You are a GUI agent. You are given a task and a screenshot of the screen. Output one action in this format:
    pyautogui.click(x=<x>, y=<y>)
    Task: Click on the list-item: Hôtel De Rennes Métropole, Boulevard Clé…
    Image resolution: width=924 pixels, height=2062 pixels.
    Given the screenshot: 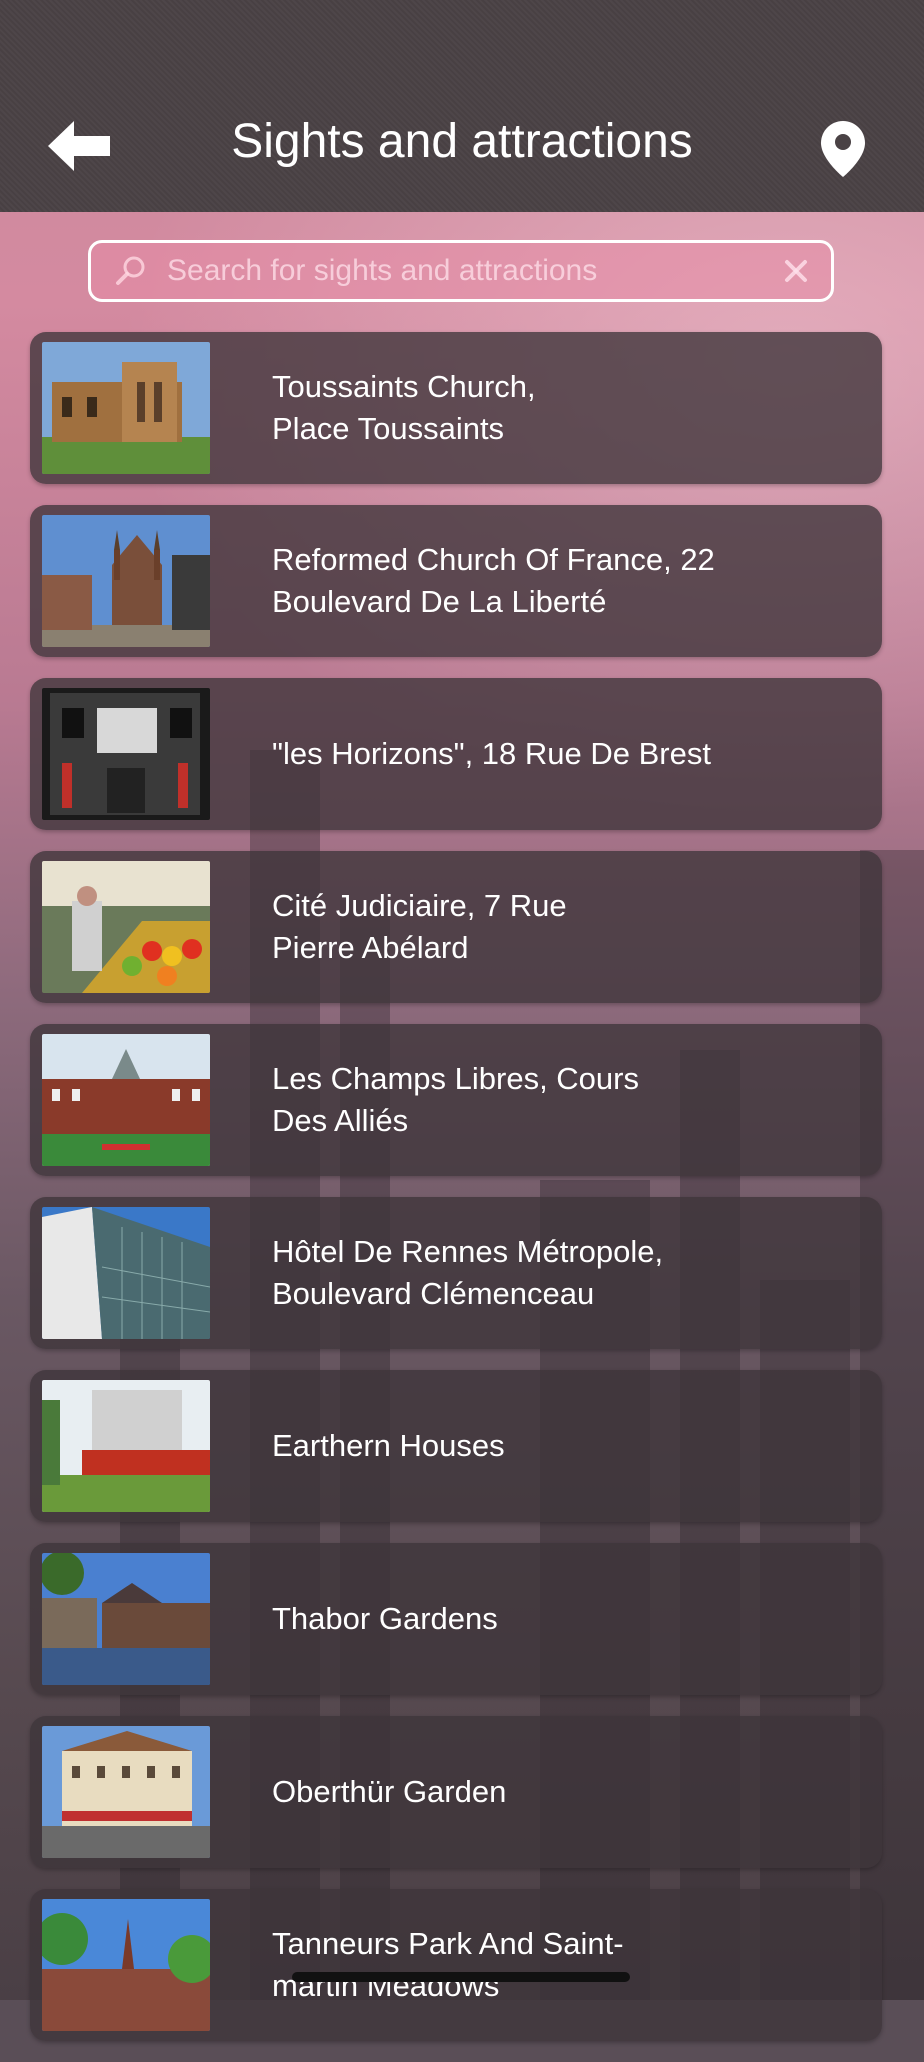 What is the action you would take?
    pyautogui.click(x=456, y=1273)
    